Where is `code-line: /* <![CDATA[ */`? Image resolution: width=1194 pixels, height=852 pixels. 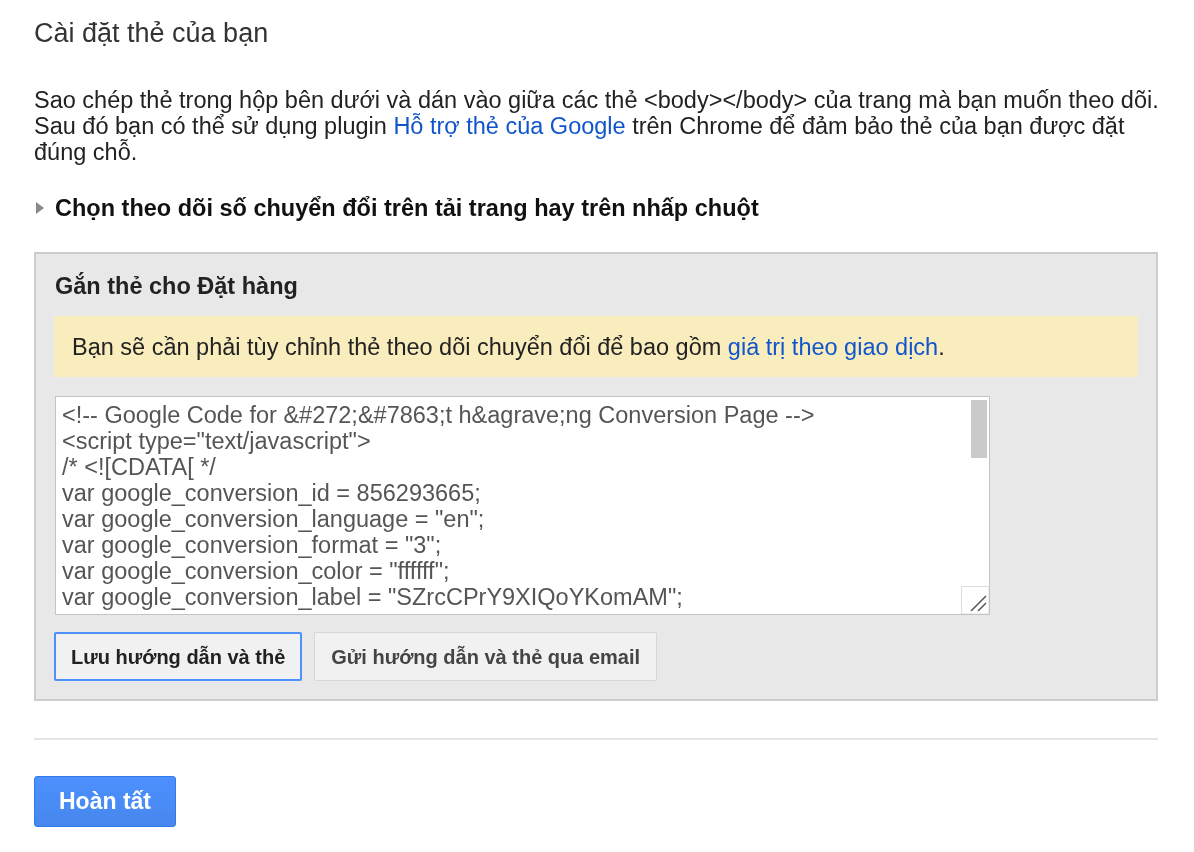 code-line: /* <![CDATA[ */ is located at coordinates (139, 467).